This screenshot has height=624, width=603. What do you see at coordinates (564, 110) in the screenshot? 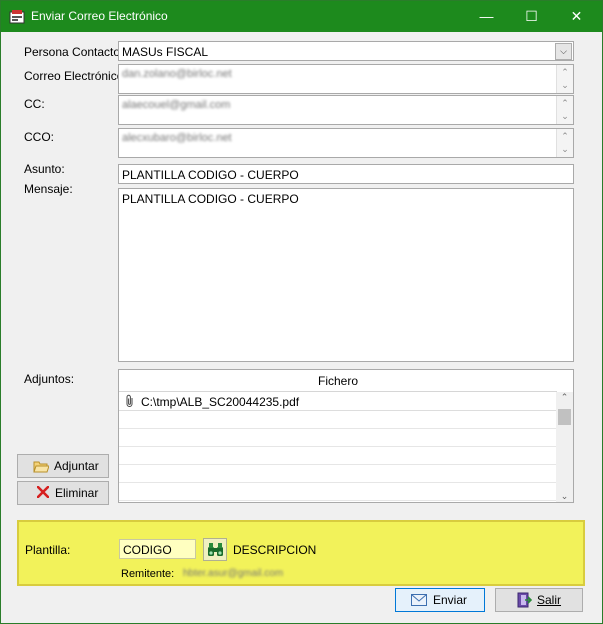
I see `cc-scrollbar: ⌃ ⌄` at bounding box center [564, 110].